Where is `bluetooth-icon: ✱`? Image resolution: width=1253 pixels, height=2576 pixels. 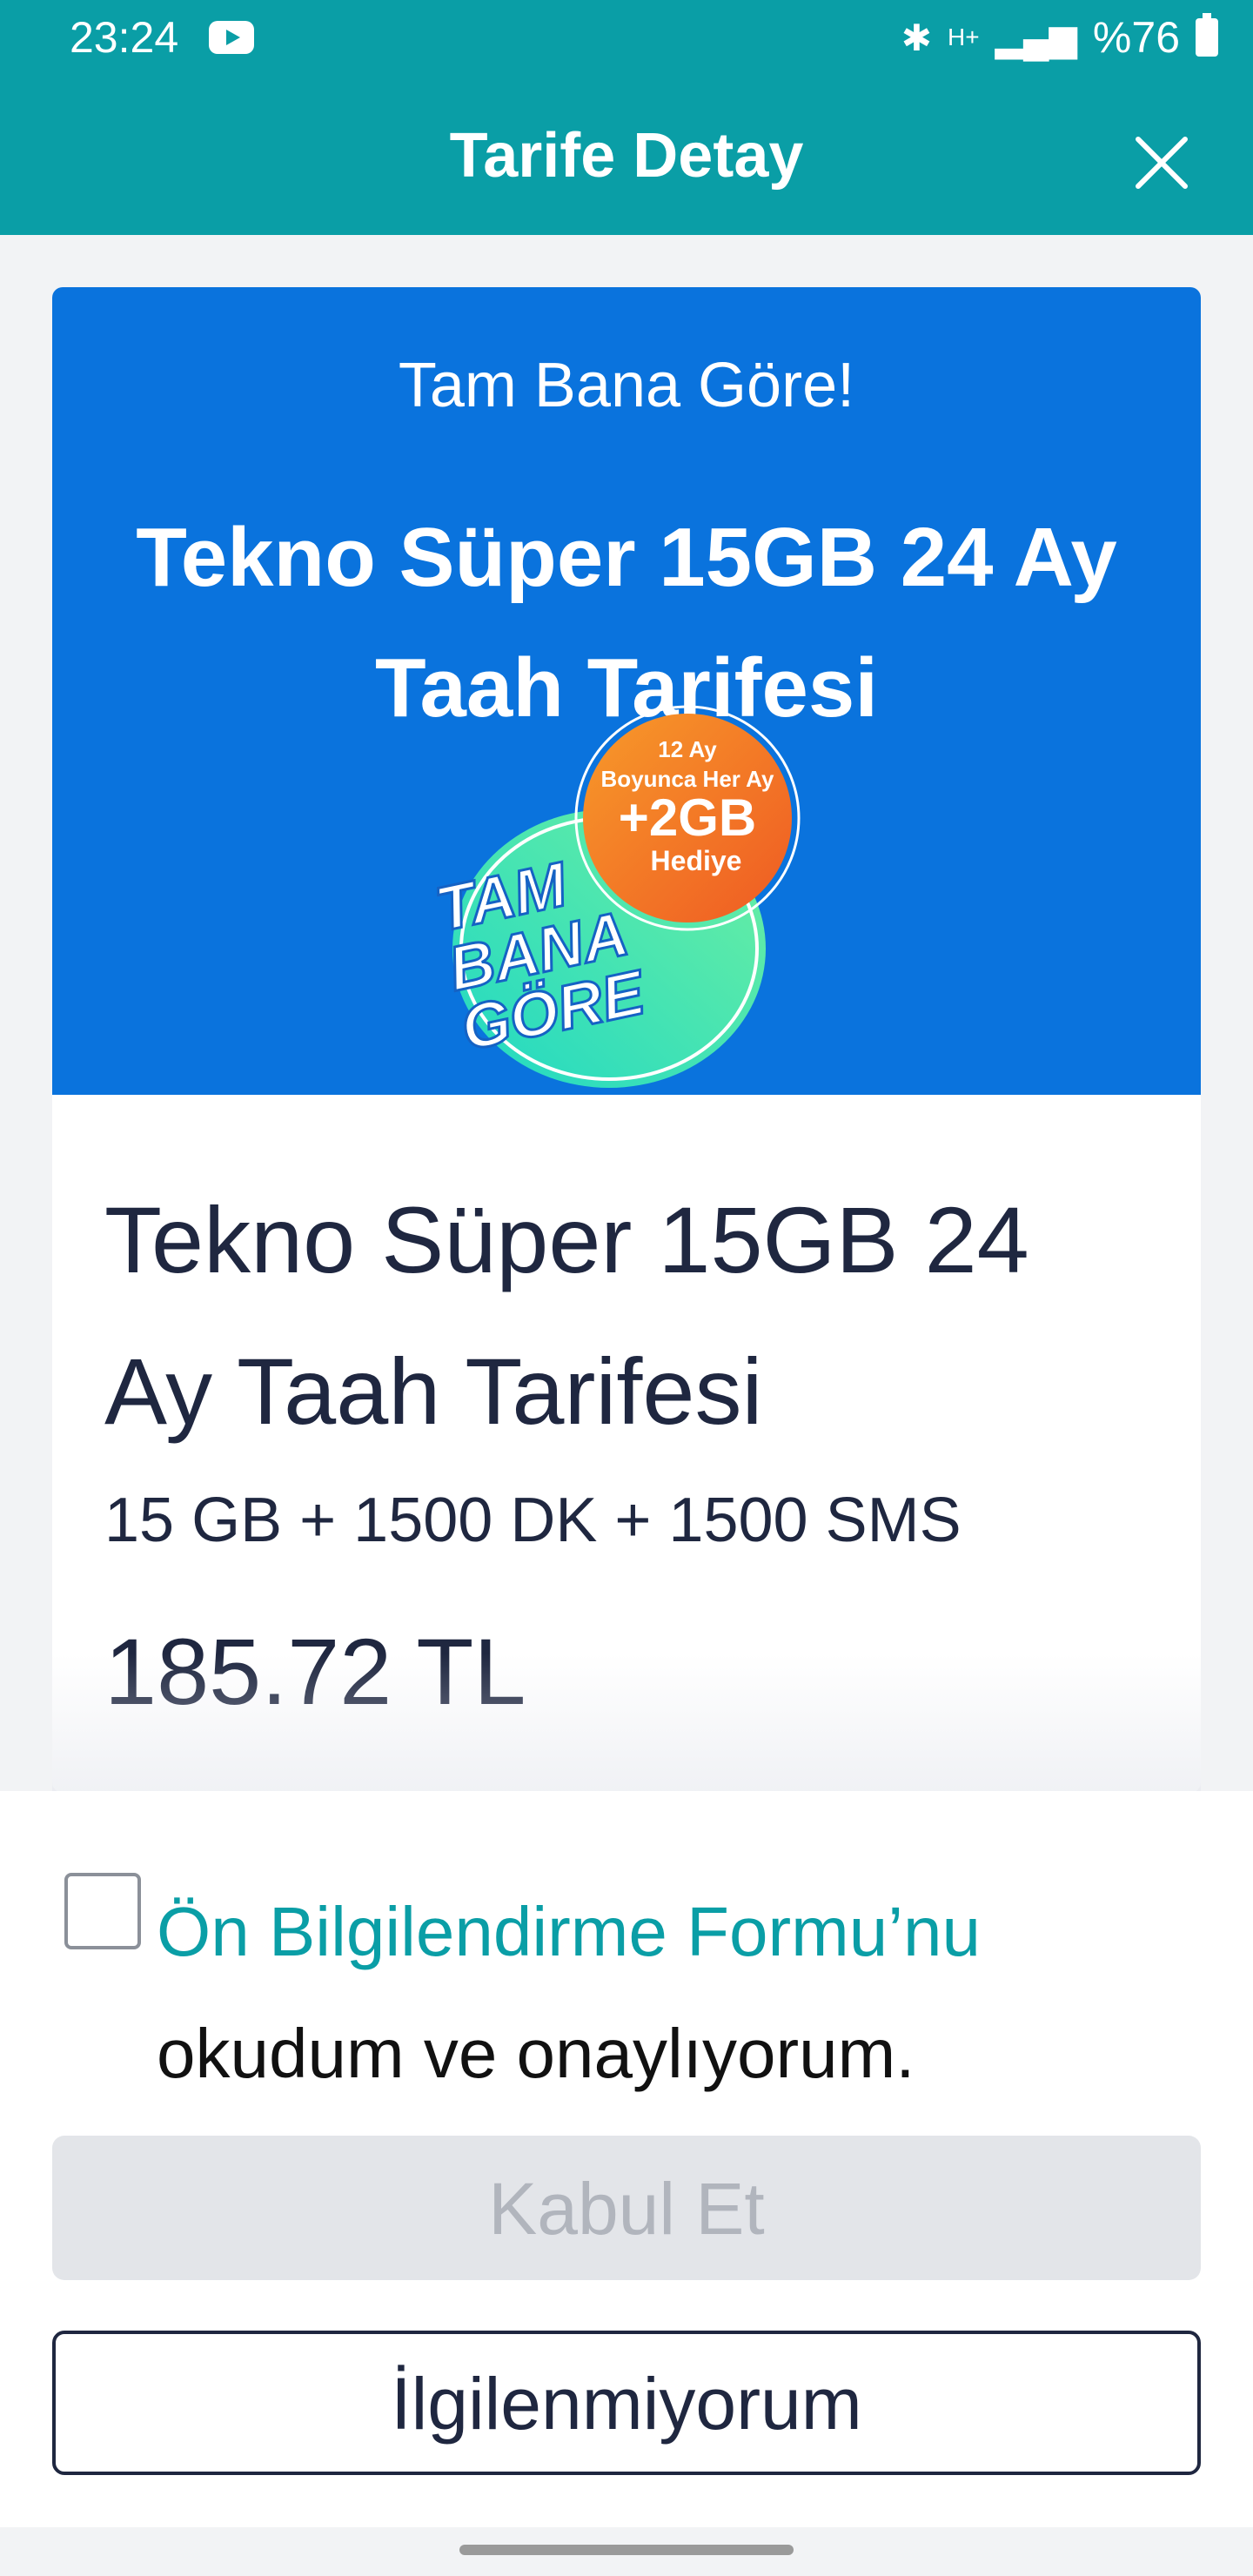
bluetooth-icon: ✱ is located at coordinates (916, 37).